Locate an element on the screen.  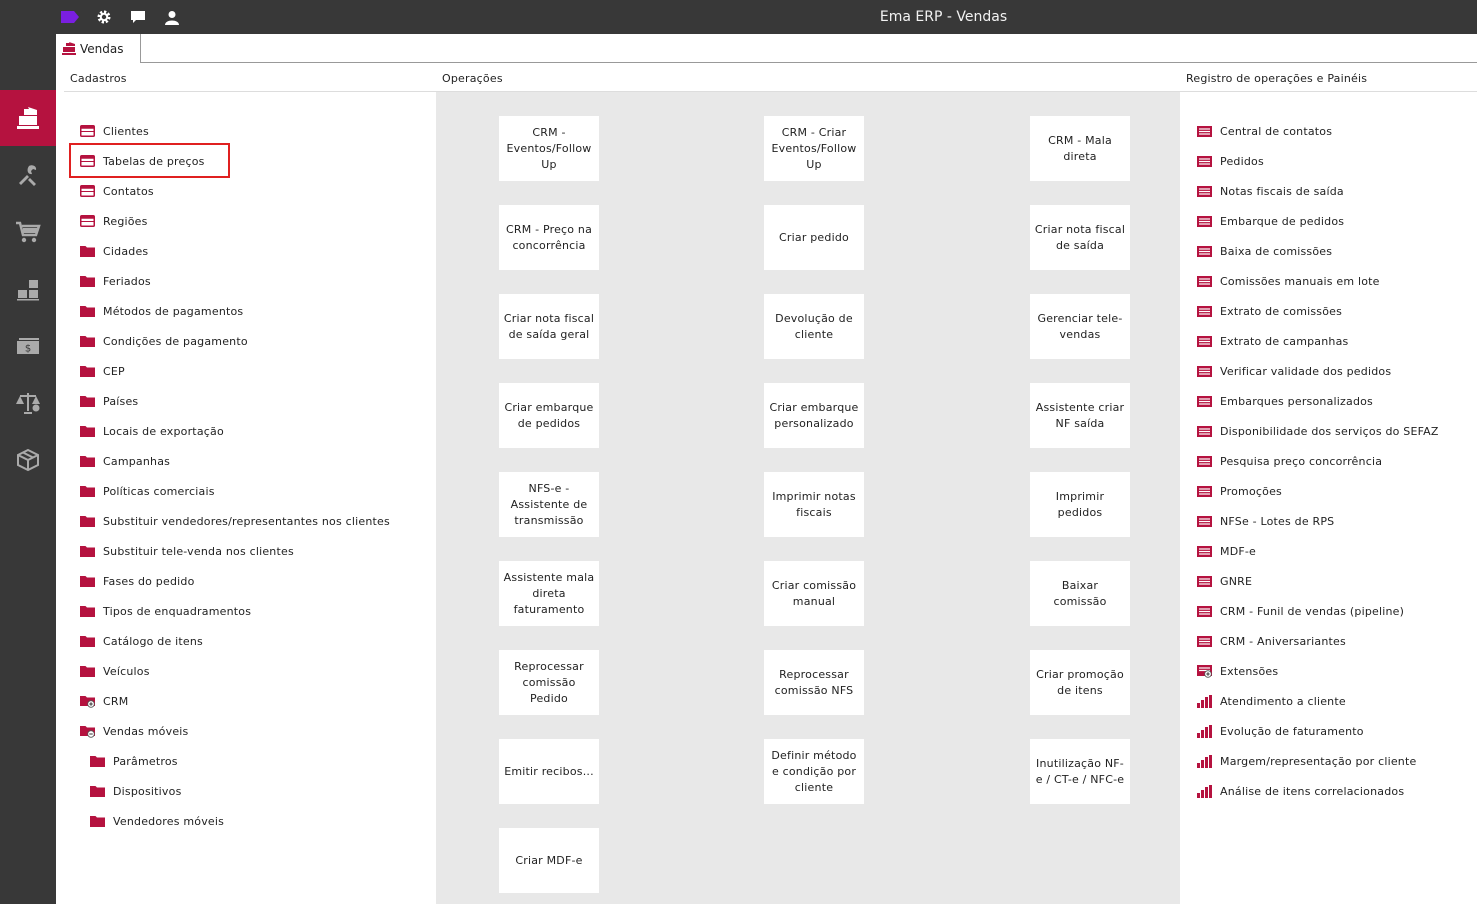
cadastro-vendas-moveis: Vendas móveis is located at coordinates (134, 731).